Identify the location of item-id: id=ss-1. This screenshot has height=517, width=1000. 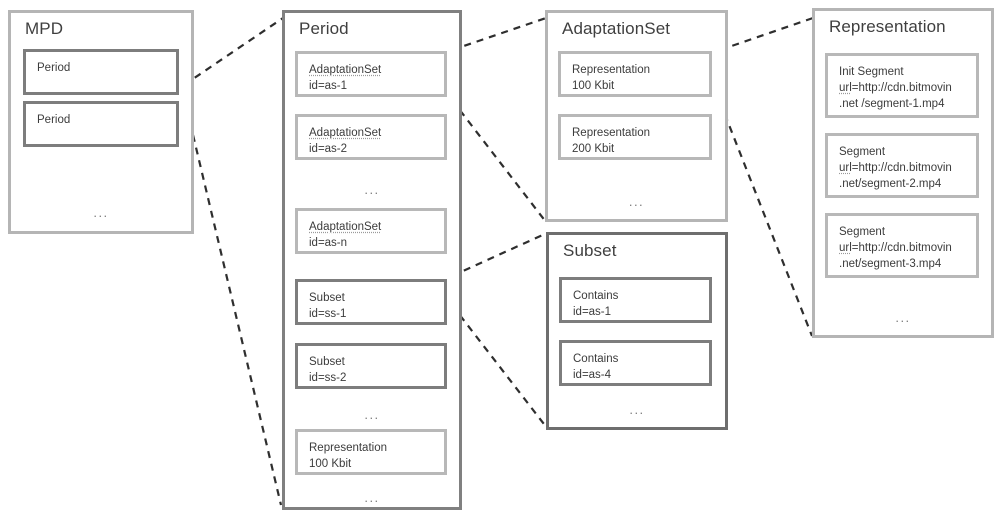
(328, 314).